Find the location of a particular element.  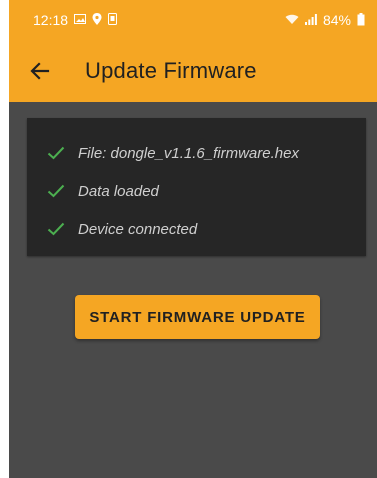

signal-icon is located at coordinates (310, 20).